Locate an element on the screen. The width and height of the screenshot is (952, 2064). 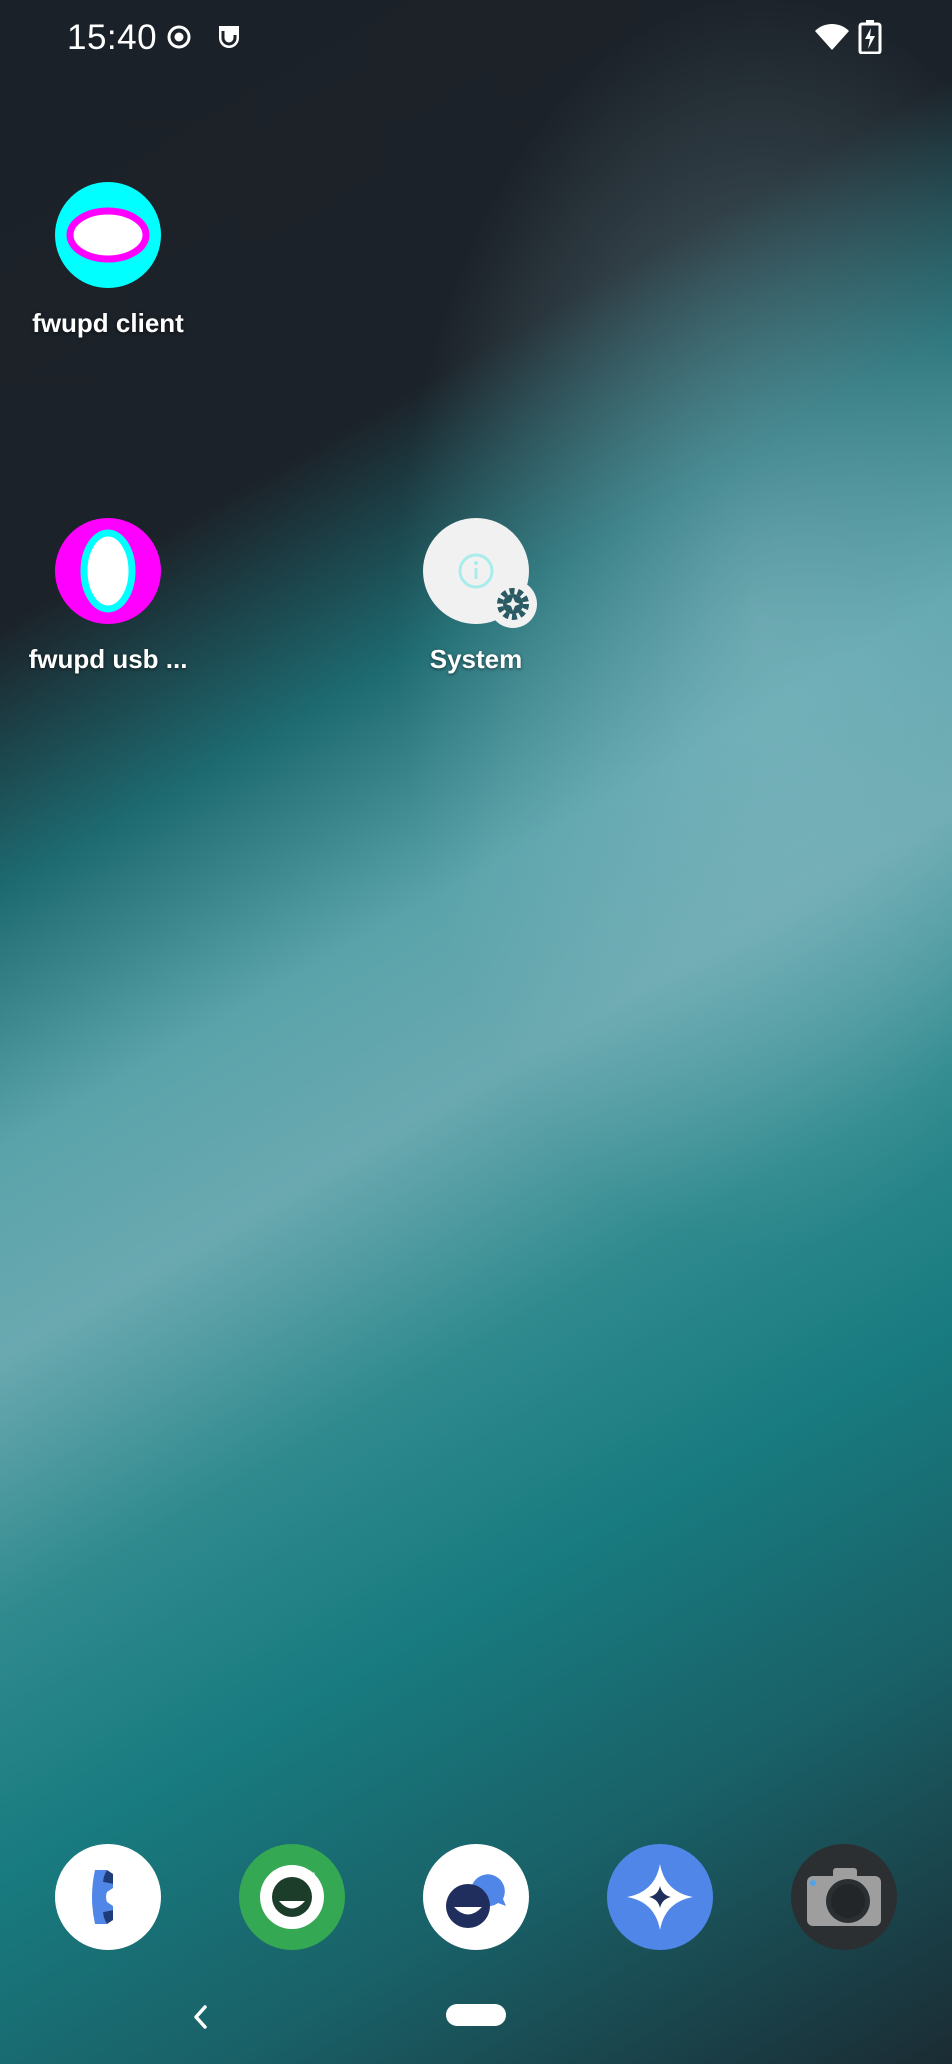
wifi-icon is located at coordinates (832, 37).